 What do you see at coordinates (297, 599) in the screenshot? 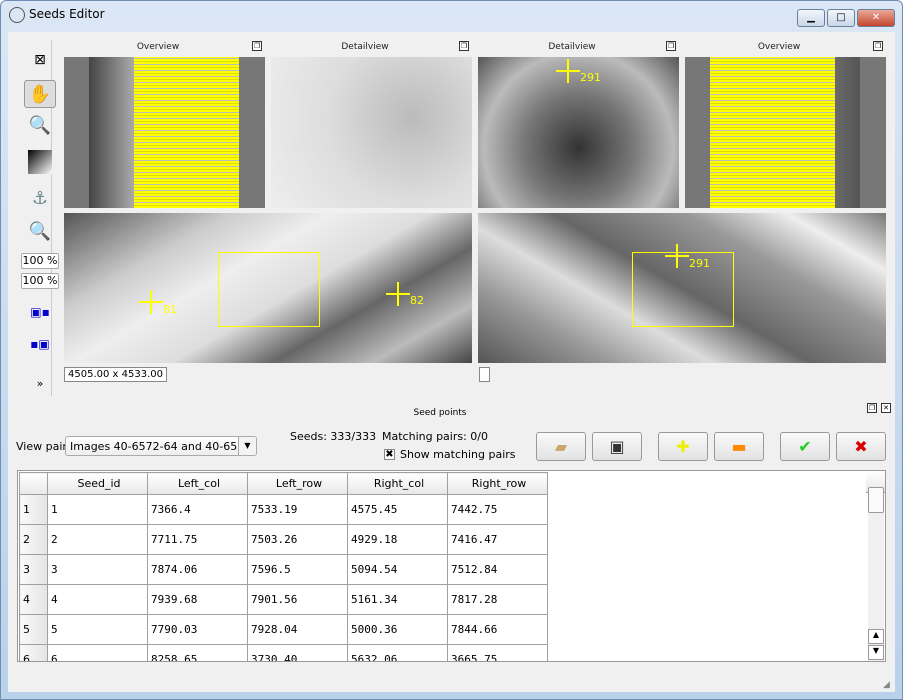
I see `table-cell: 7901.56` at bounding box center [297, 599].